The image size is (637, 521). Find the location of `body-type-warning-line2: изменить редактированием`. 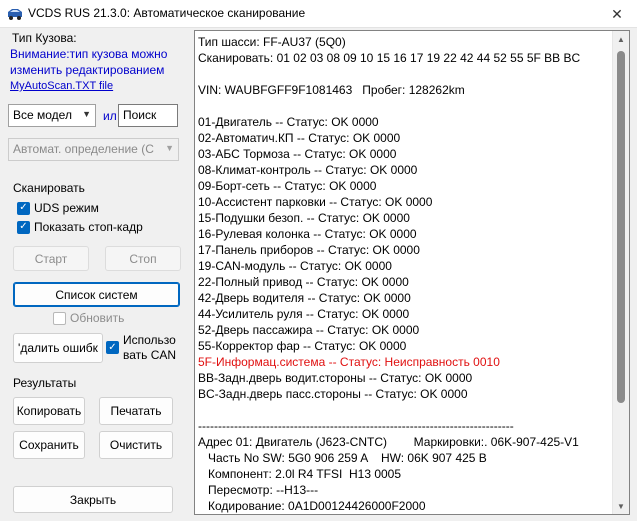

body-type-warning-line2: изменить редактированием is located at coordinates (87, 70).